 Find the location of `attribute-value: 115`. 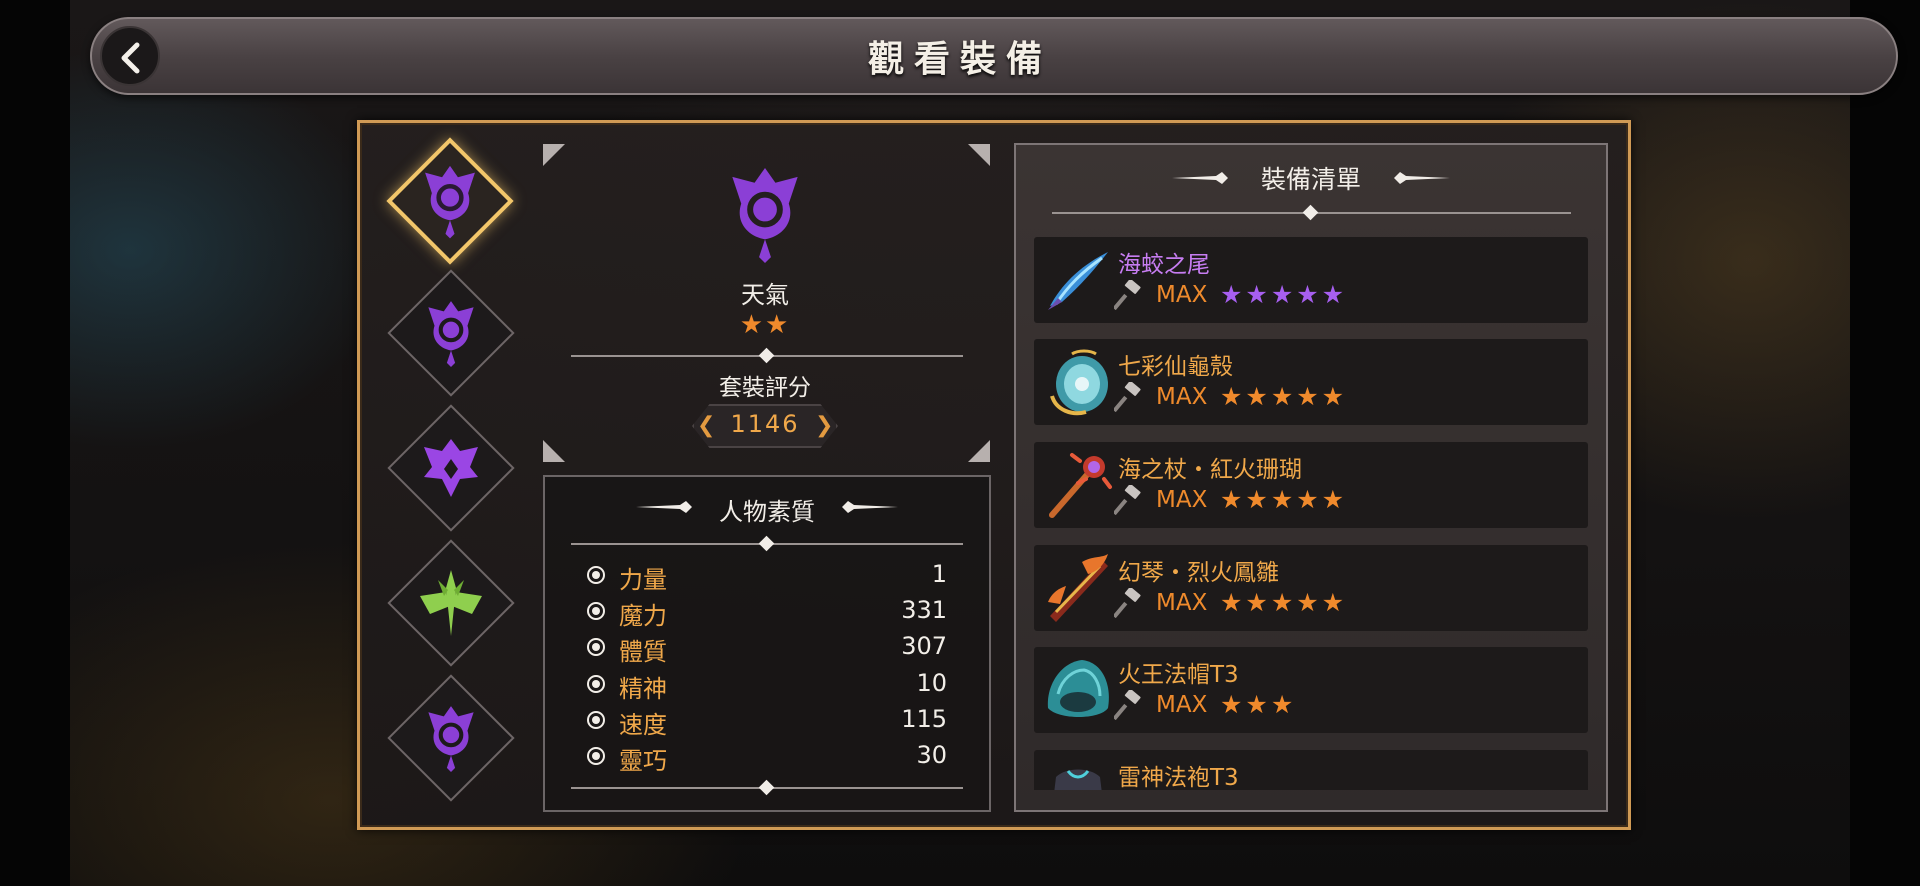

attribute-value: 115 is located at coordinates (924, 719).